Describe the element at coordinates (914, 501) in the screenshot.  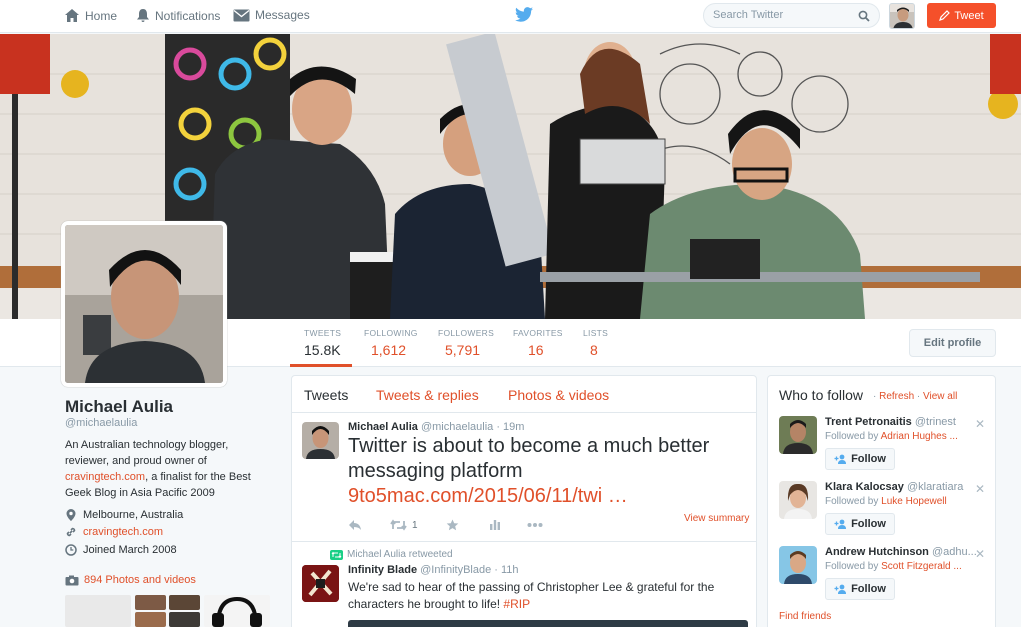
I see `followed-by-name: Luke Hopewell` at that location.